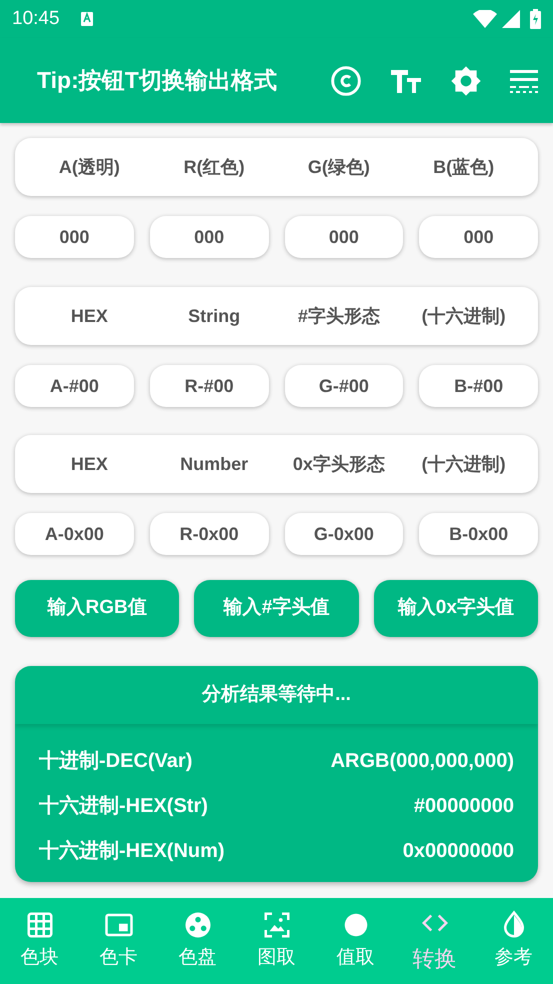 This screenshot has height=984, width=553. I want to click on value-chip: A-#00, so click(74, 386).